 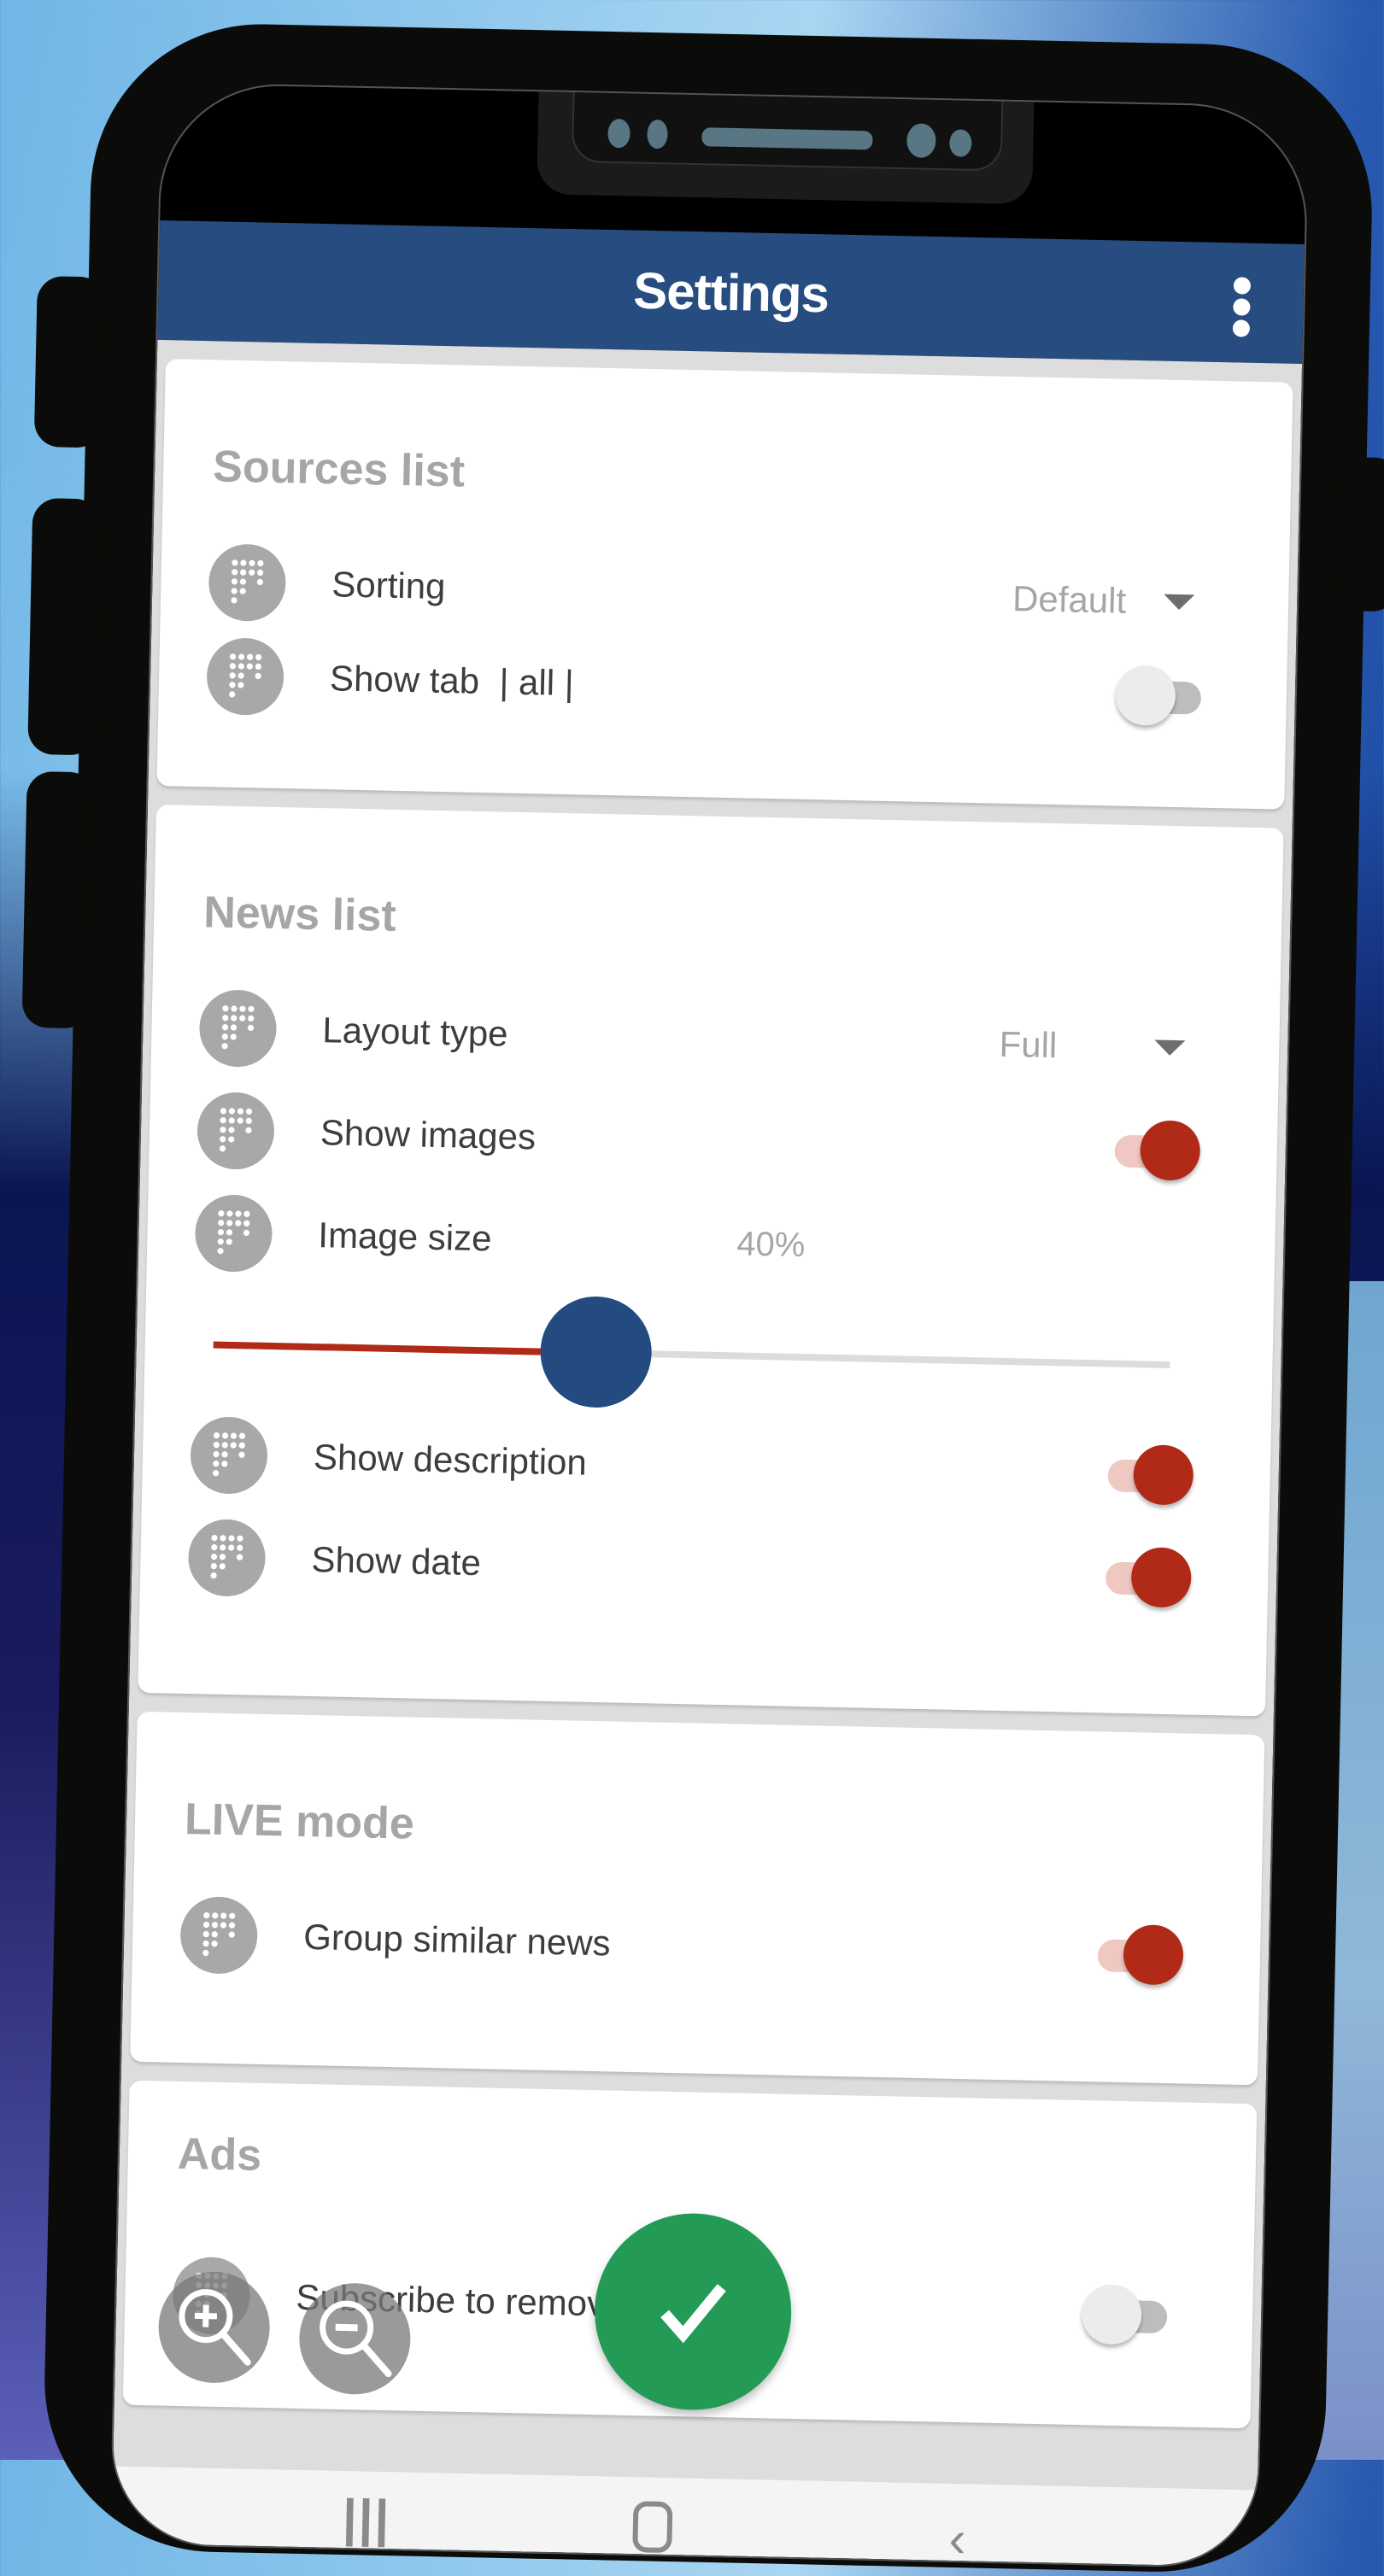 I want to click on subscribe-toggle, so click(x=1128, y=2314).